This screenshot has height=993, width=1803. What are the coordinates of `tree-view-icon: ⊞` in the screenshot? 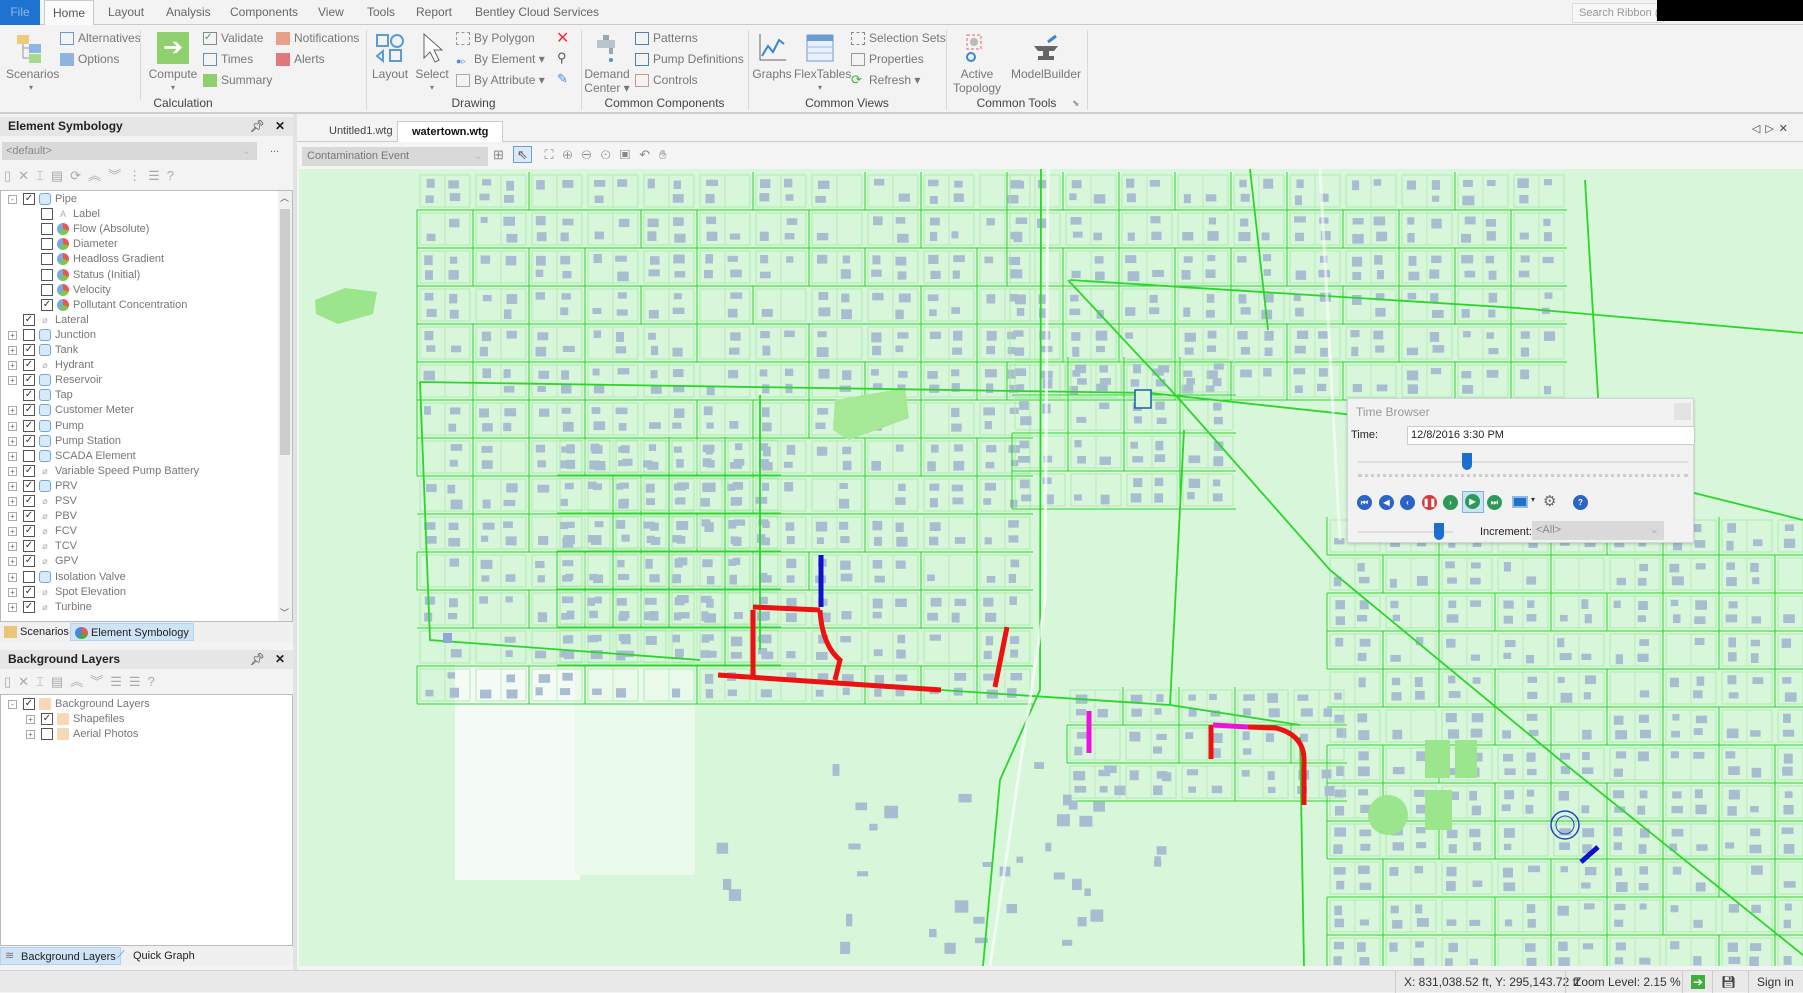 It's located at (503, 154).